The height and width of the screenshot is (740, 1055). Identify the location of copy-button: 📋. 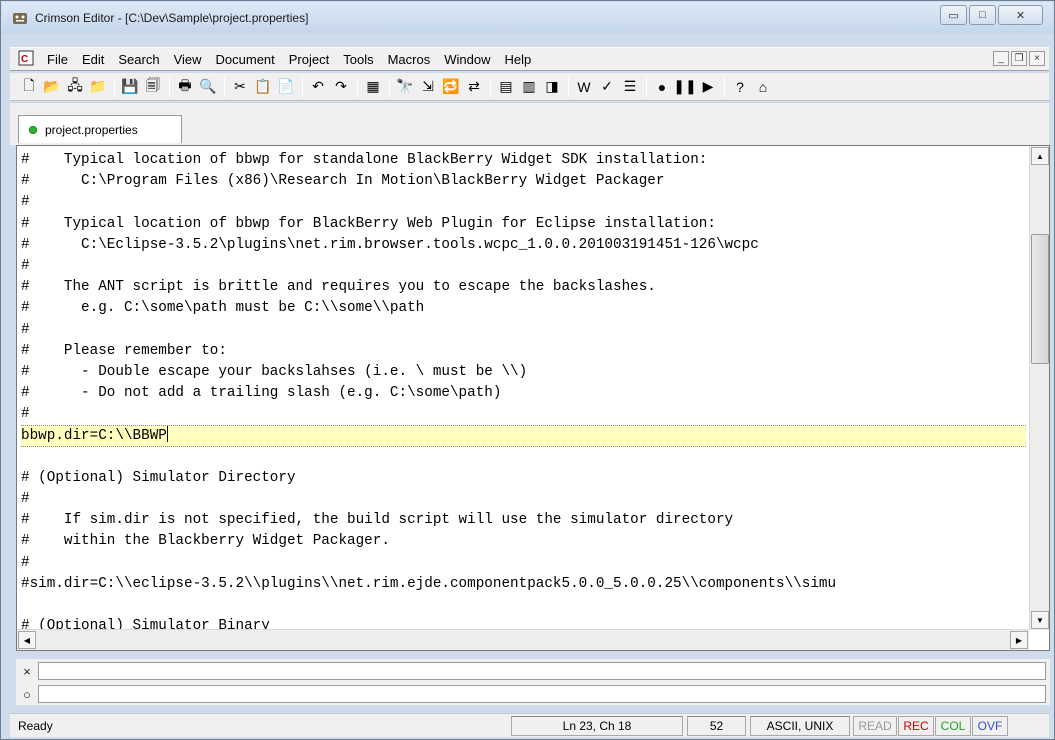
(263, 87).